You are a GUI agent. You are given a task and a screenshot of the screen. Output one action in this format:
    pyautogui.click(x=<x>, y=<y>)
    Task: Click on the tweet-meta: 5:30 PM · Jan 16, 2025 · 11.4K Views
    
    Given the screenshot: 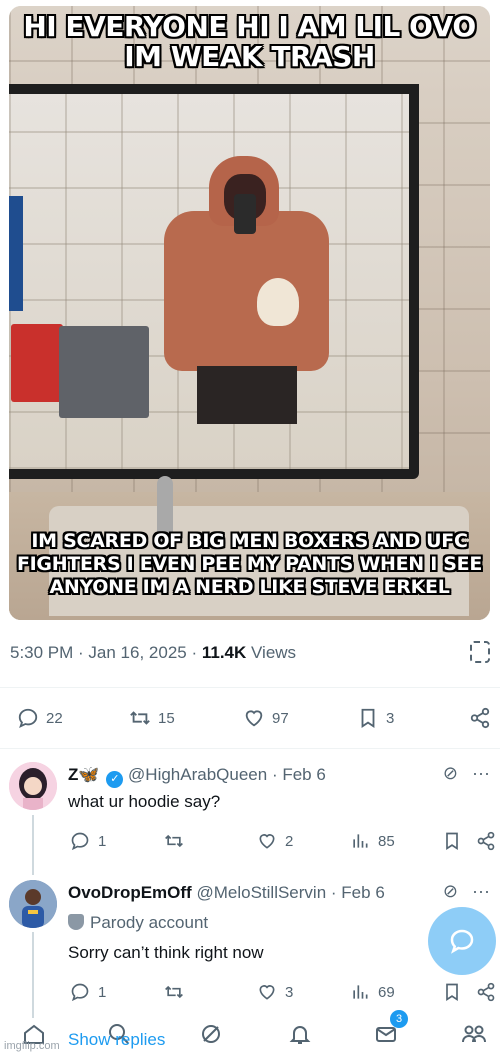 What is the action you would take?
    pyautogui.click(x=153, y=652)
    